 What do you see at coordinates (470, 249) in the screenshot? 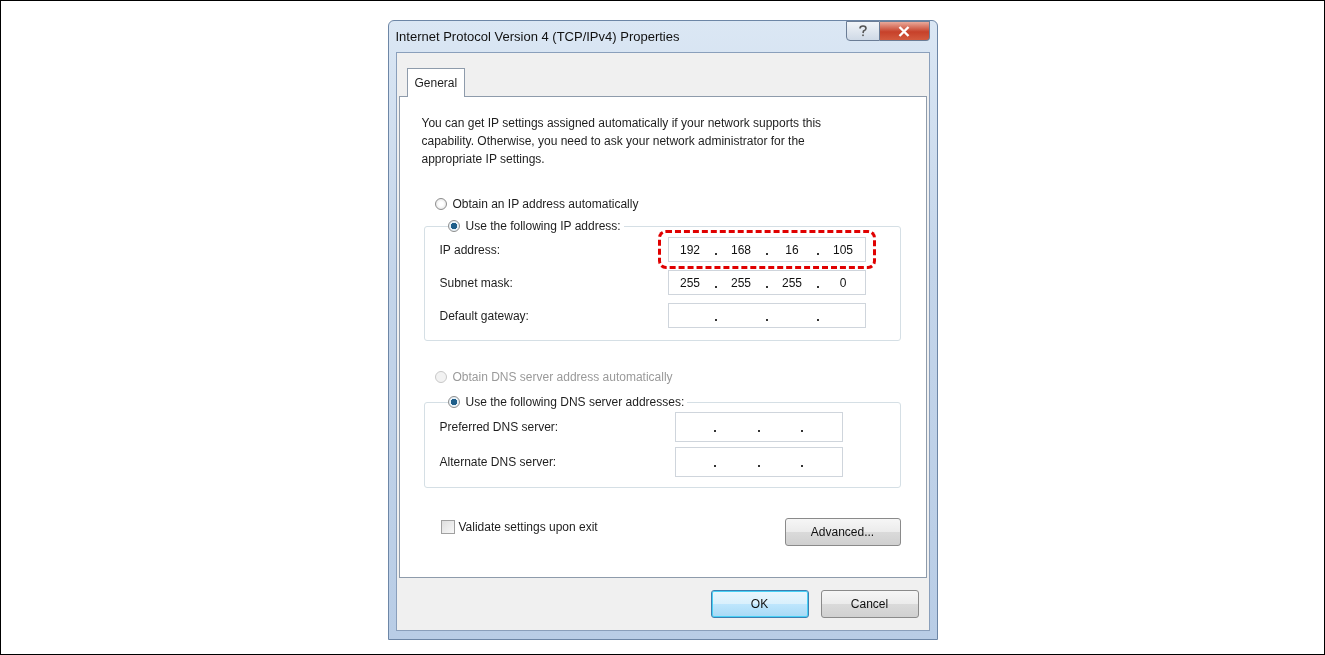
I see `field-label: IP address:` at bounding box center [470, 249].